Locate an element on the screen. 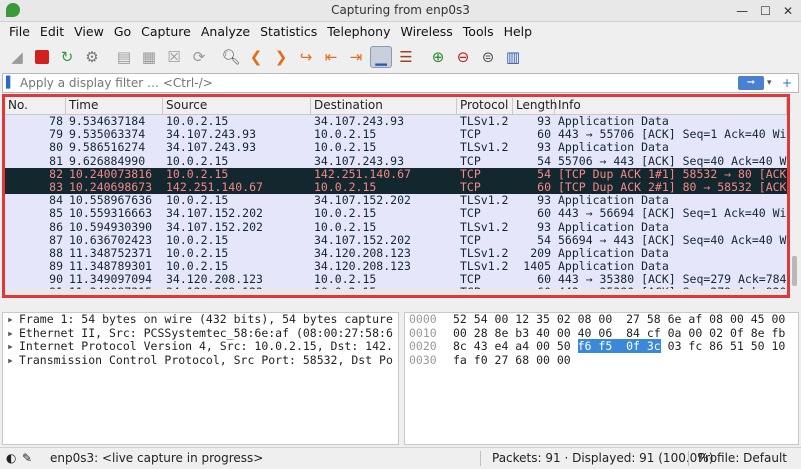  capture-options-icon: ⚙ is located at coordinates (92, 57).